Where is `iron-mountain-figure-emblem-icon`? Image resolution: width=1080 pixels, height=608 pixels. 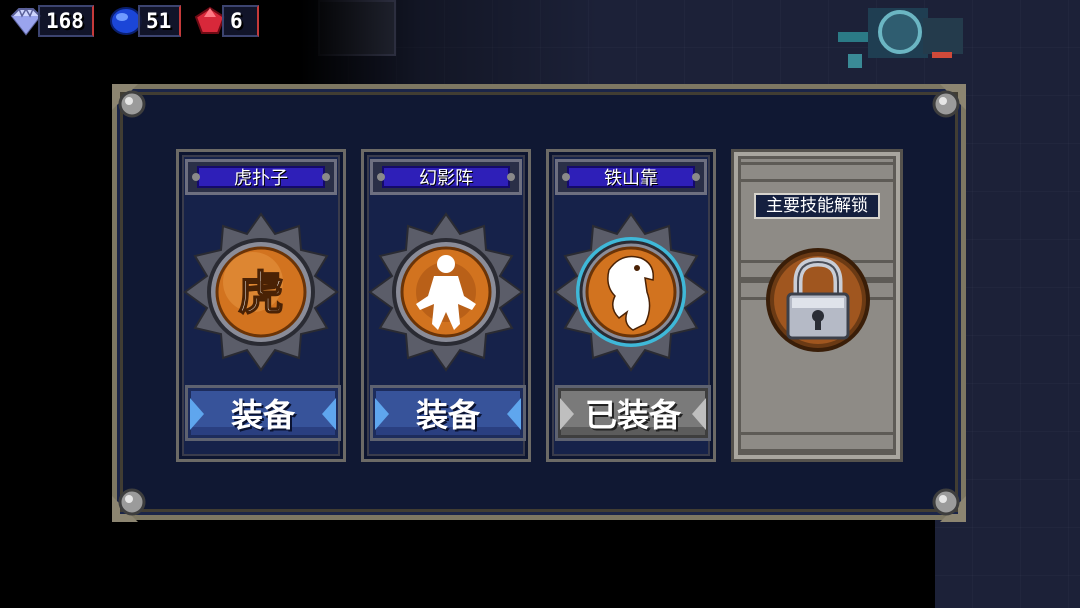
iron-mountain-figure-emblem-icon is located at coordinates (631, 292).